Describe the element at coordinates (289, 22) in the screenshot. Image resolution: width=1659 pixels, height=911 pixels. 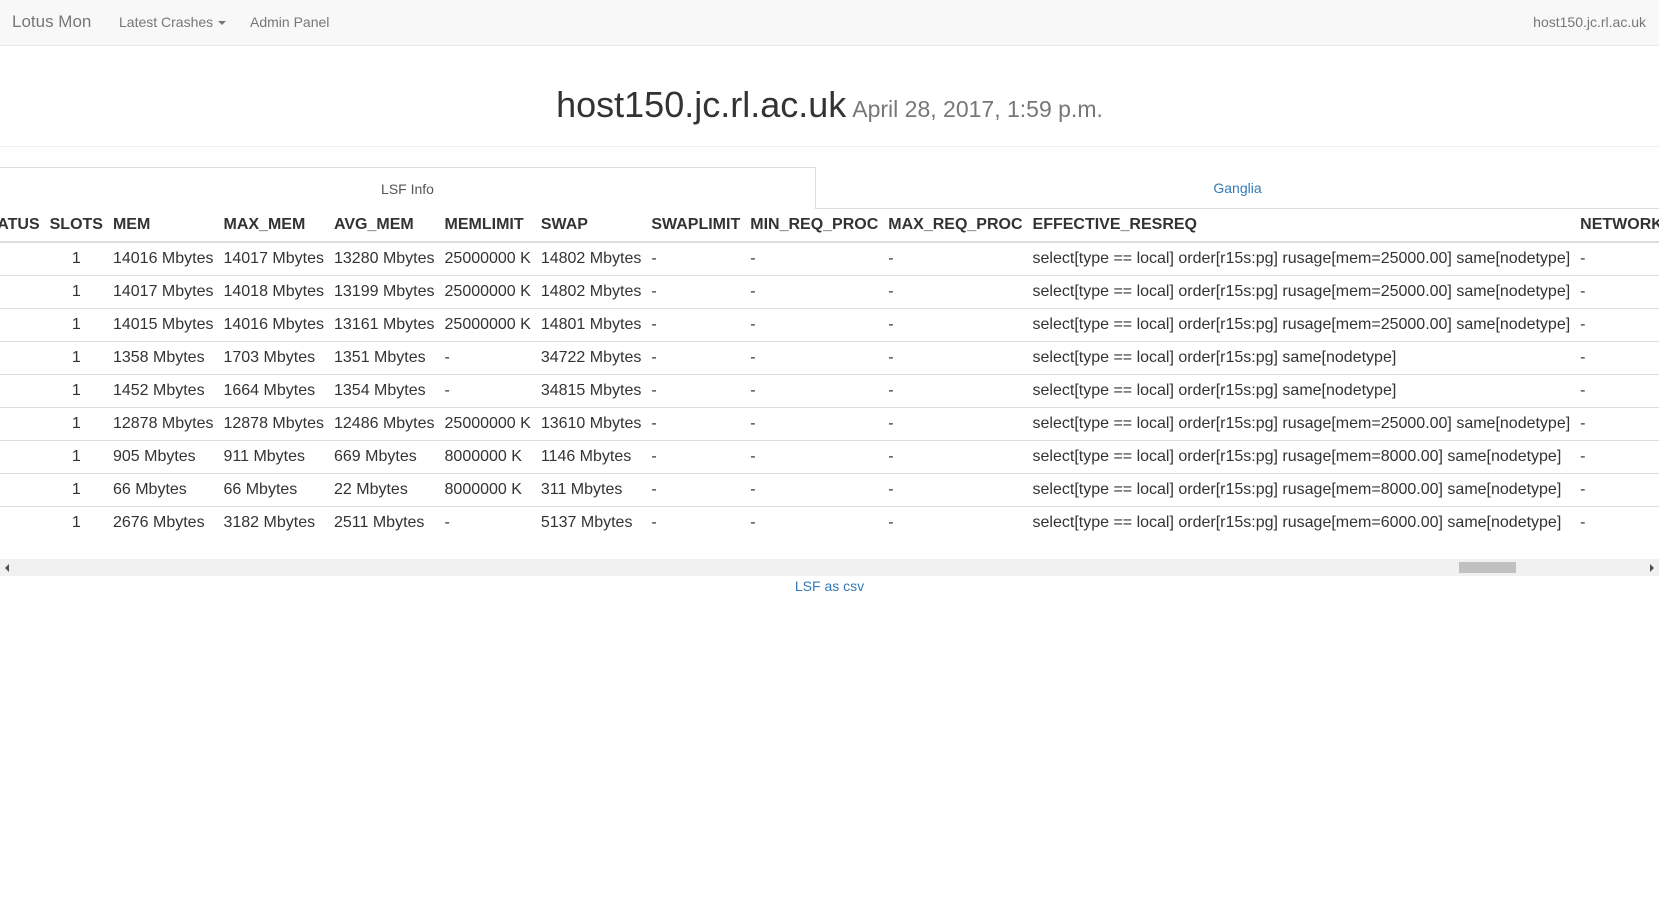
I see `admin-panel-link: Admin Panel` at that location.